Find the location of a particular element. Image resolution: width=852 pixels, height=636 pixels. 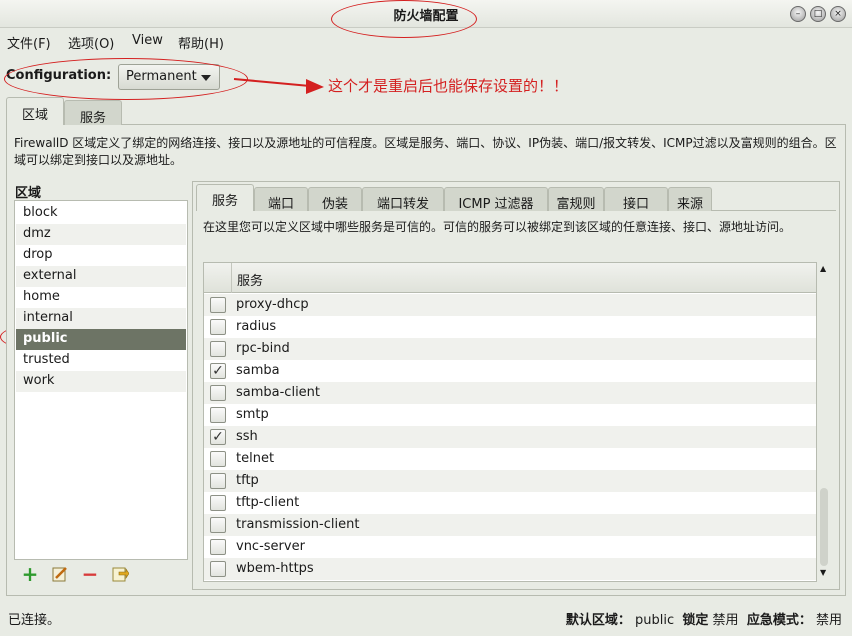

menu-options: 选项(O) is located at coordinates (91, 42).